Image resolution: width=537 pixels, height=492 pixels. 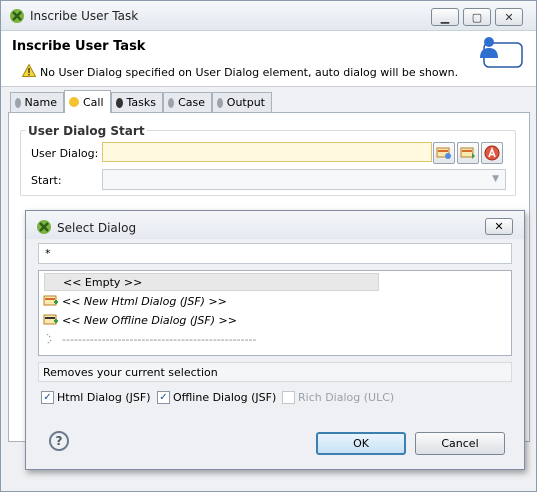 What do you see at coordinates (288, 397) in the screenshot?
I see `checkbox-unchecked-icon` at bounding box center [288, 397].